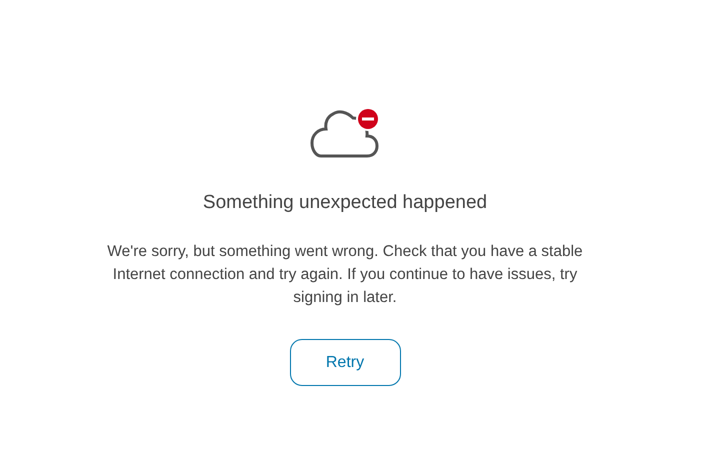  Describe the element at coordinates (345, 275) in the screenshot. I see `error-message: We're sorry, but something went wrong. Check that you have a stable Internet connection and try again. If you continue to have issues, try signing in later.` at that location.